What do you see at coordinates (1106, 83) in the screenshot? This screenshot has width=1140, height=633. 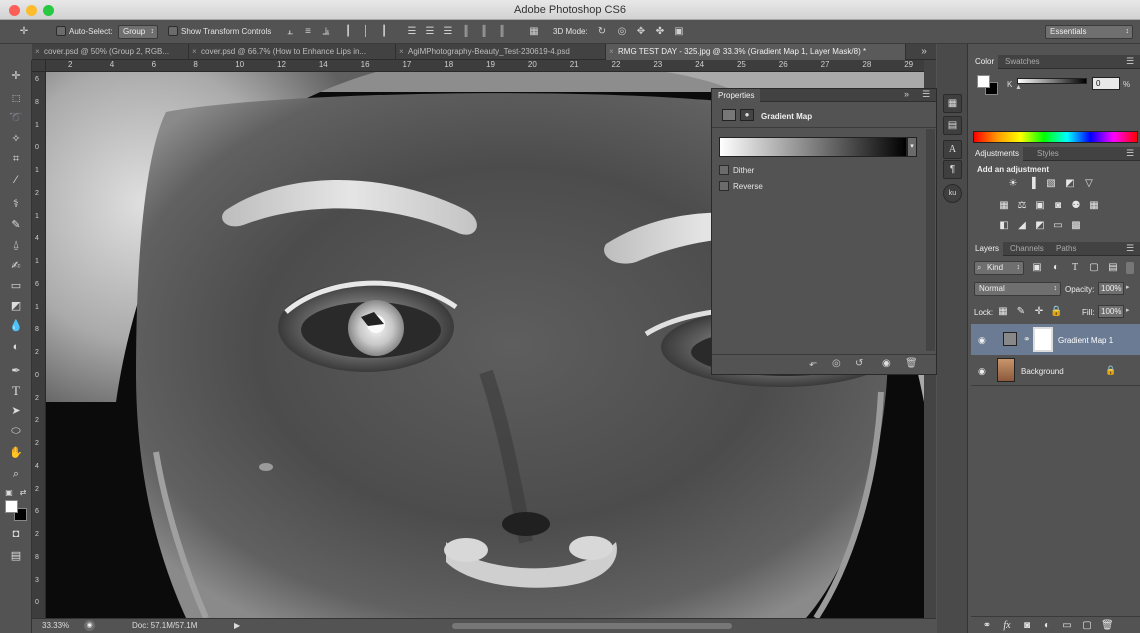 I see `k-value-input: 0` at bounding box center [1106, 83].